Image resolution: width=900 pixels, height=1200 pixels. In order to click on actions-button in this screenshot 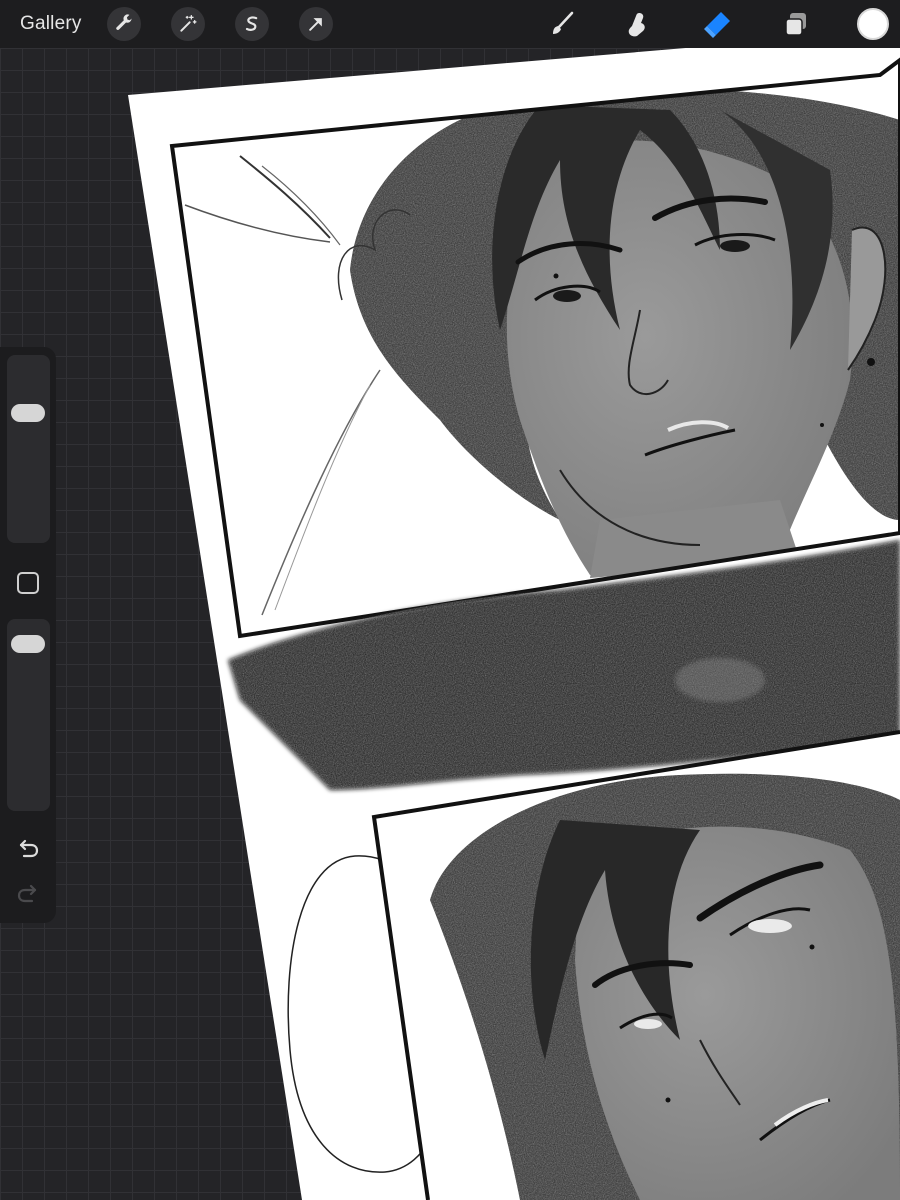, I will do `click(124, 24)`.